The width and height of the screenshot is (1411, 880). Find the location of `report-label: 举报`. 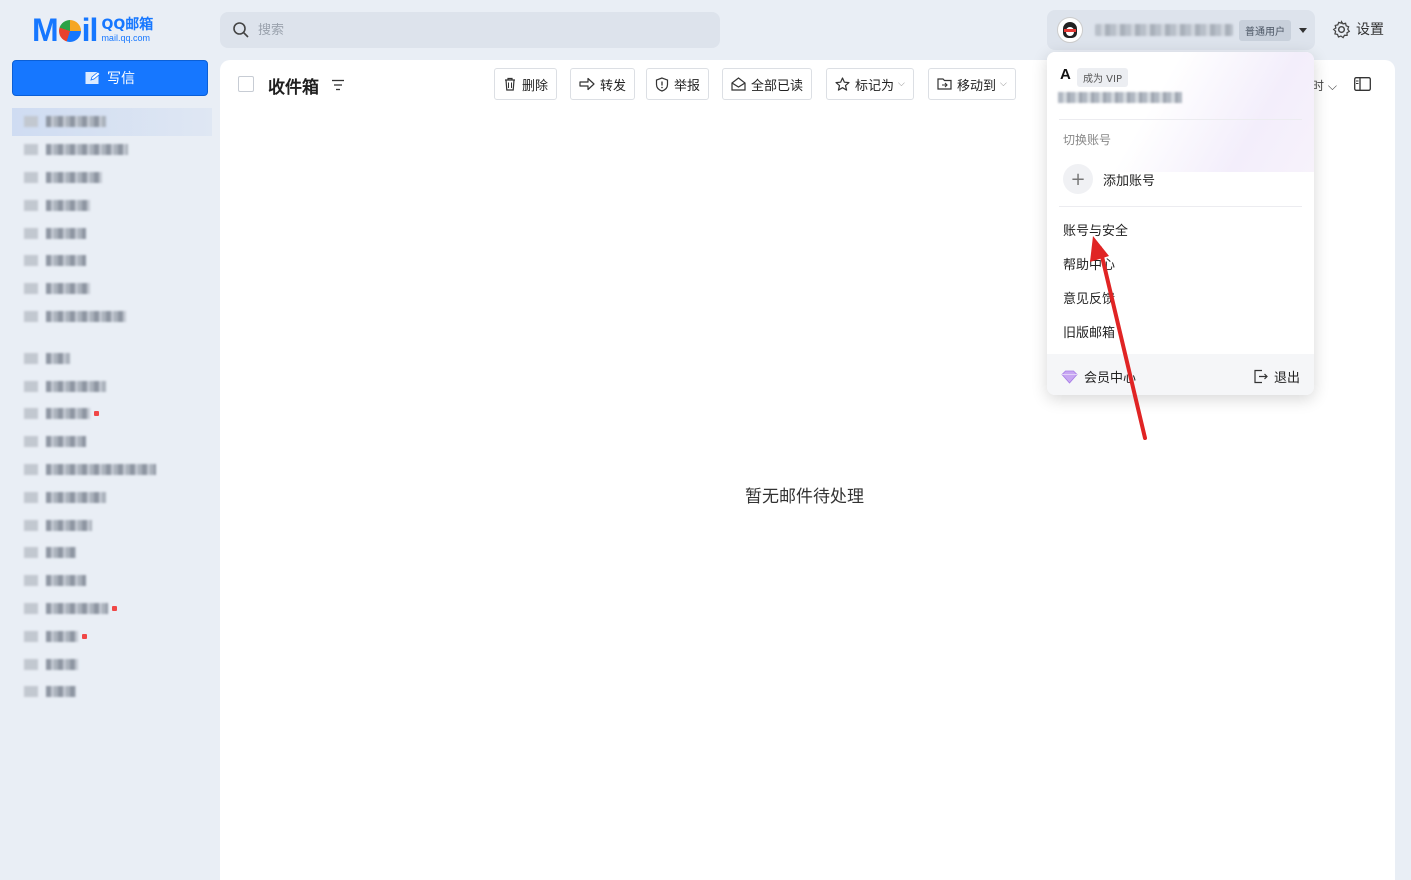

report-label: 举报 is located at coordinates (687, 86).